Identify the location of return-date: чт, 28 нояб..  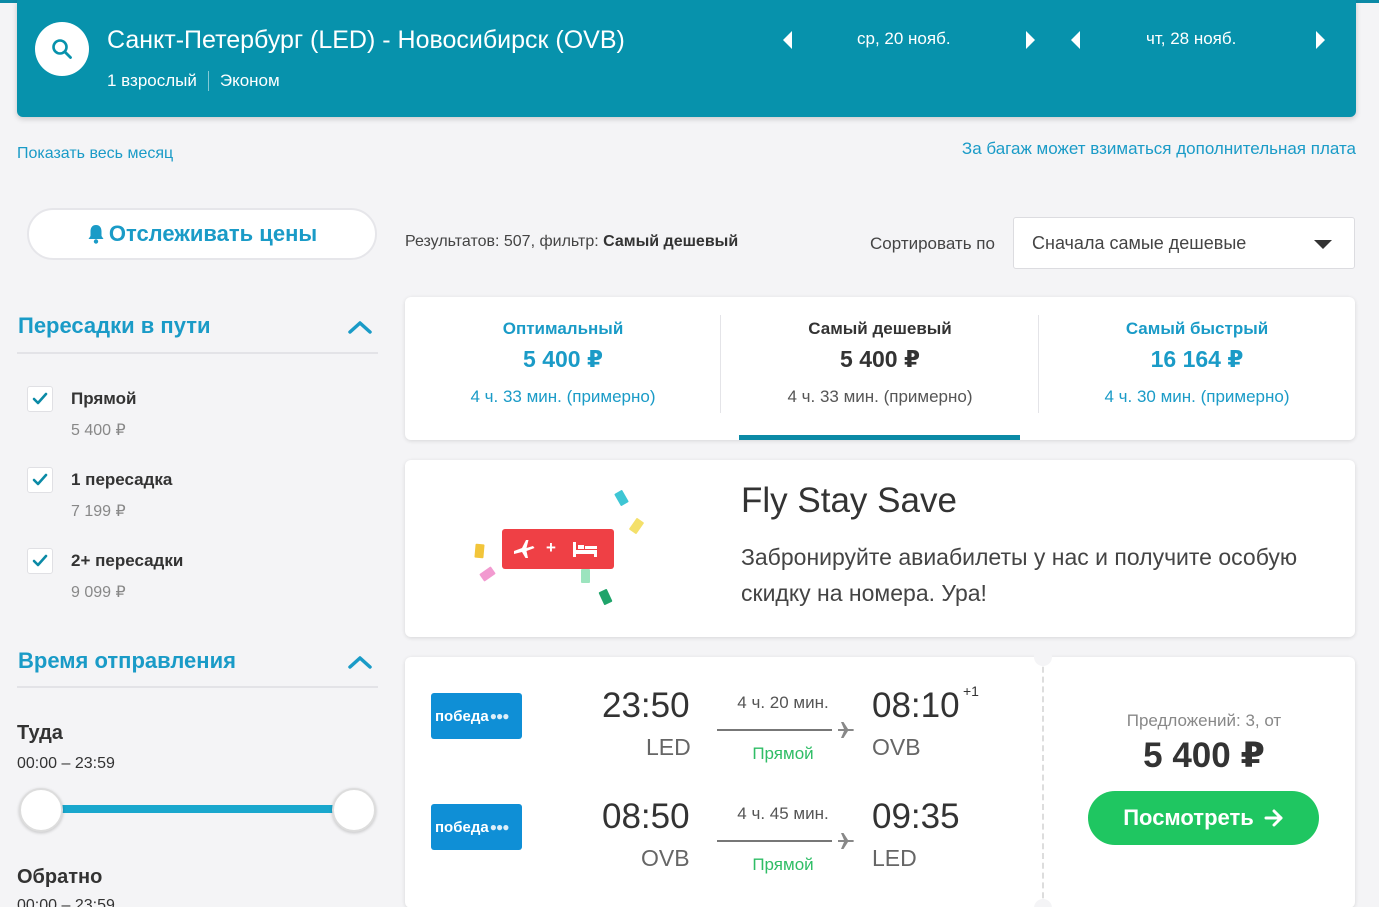
(1191, 39).